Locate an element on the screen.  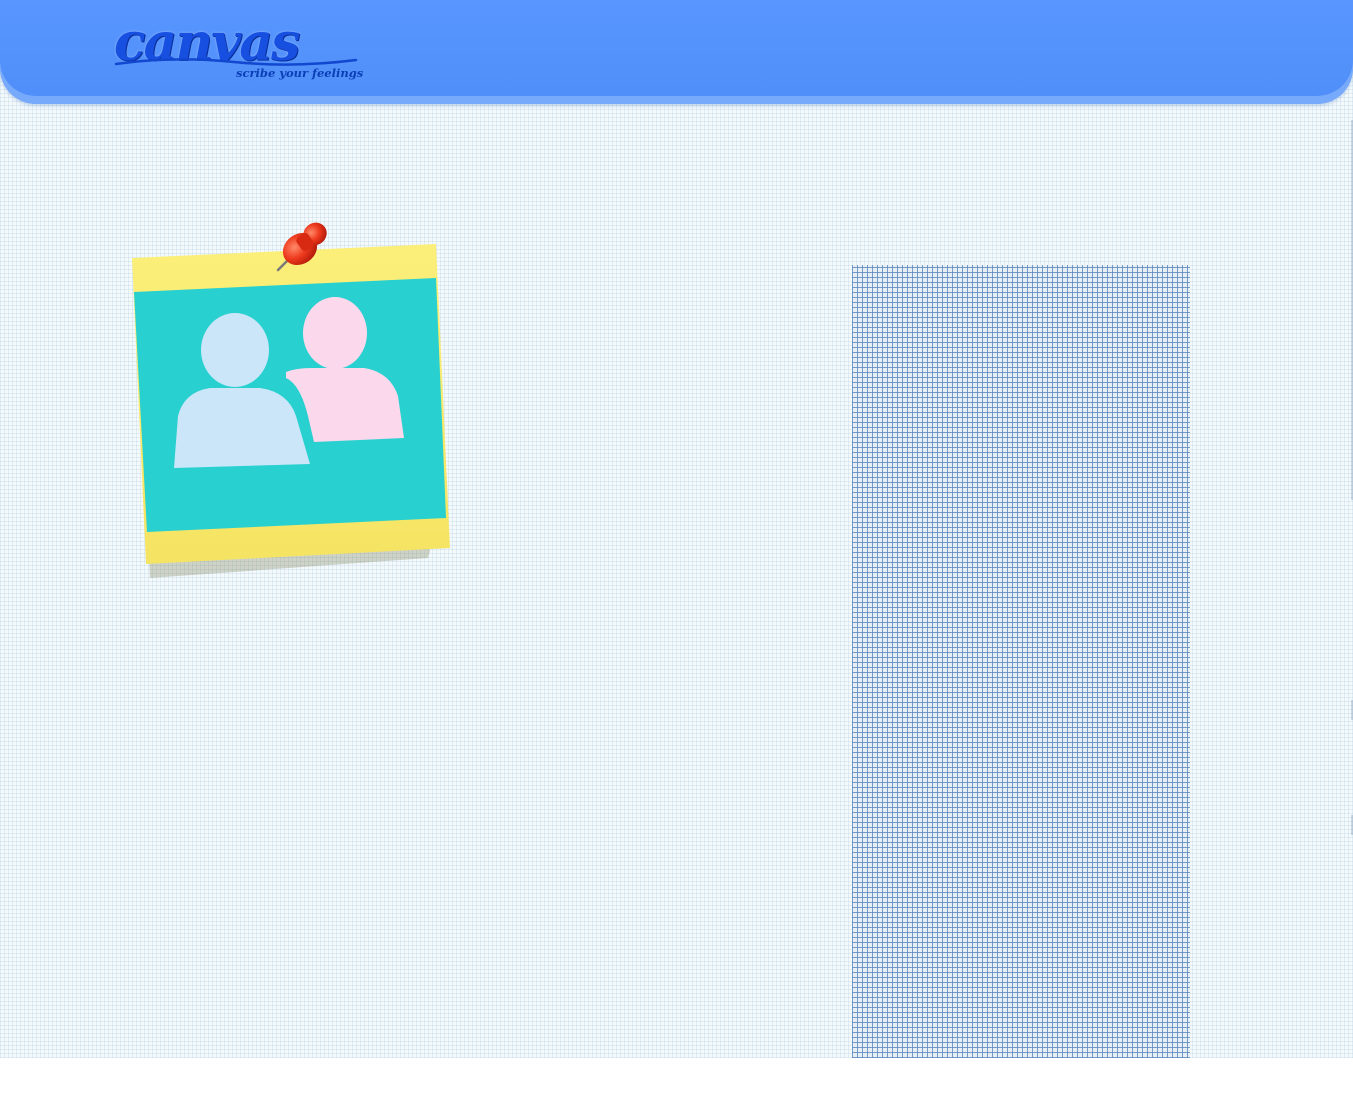
canvas-logo: canvas scribe your feelings is located at coordinates (239, 50).